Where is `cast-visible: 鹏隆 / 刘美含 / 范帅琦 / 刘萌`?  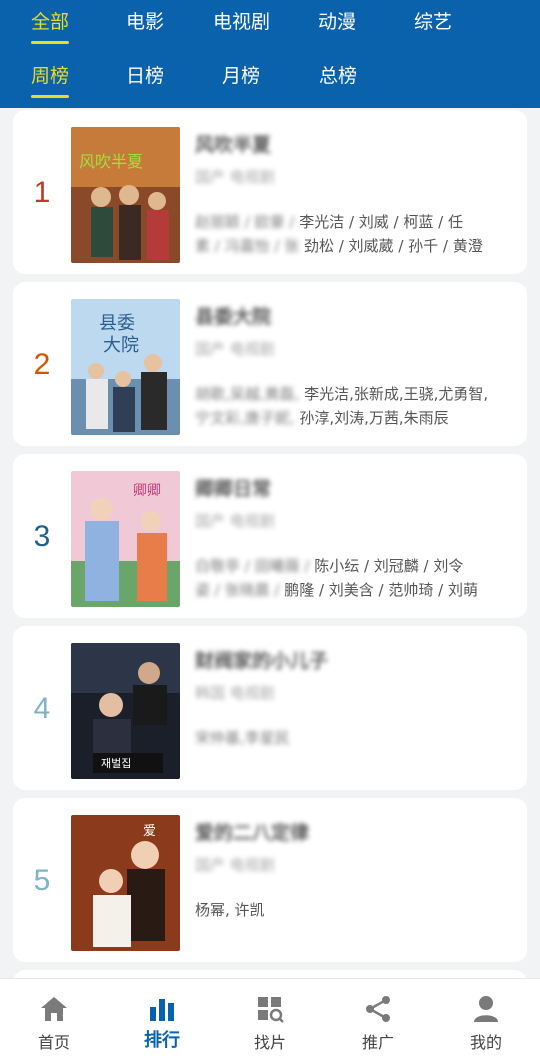 cast-visible: 鹏隆 / 刘美含 / 范帅琦 / 刘萌 is located at coordinates (381, 590).